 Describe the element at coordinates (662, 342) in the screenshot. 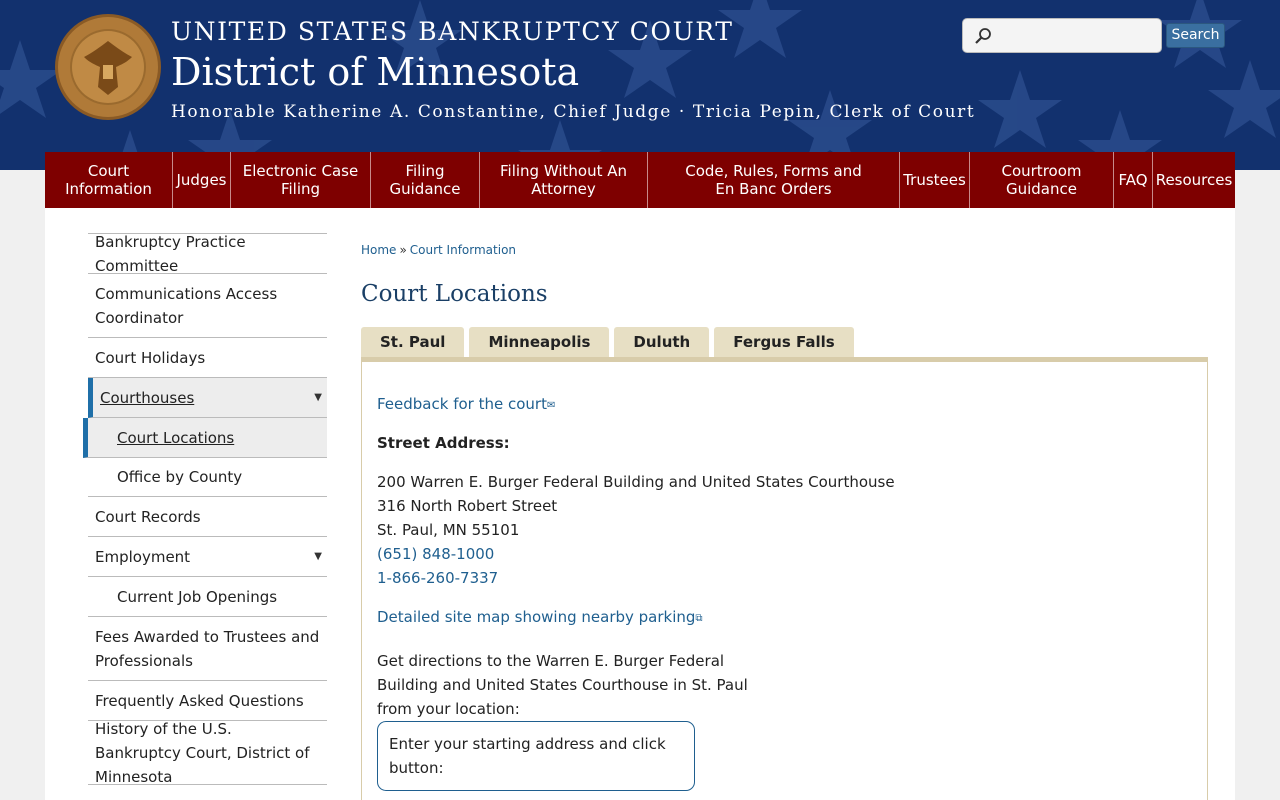

I see `tab-duluth: Duluth` at that location.